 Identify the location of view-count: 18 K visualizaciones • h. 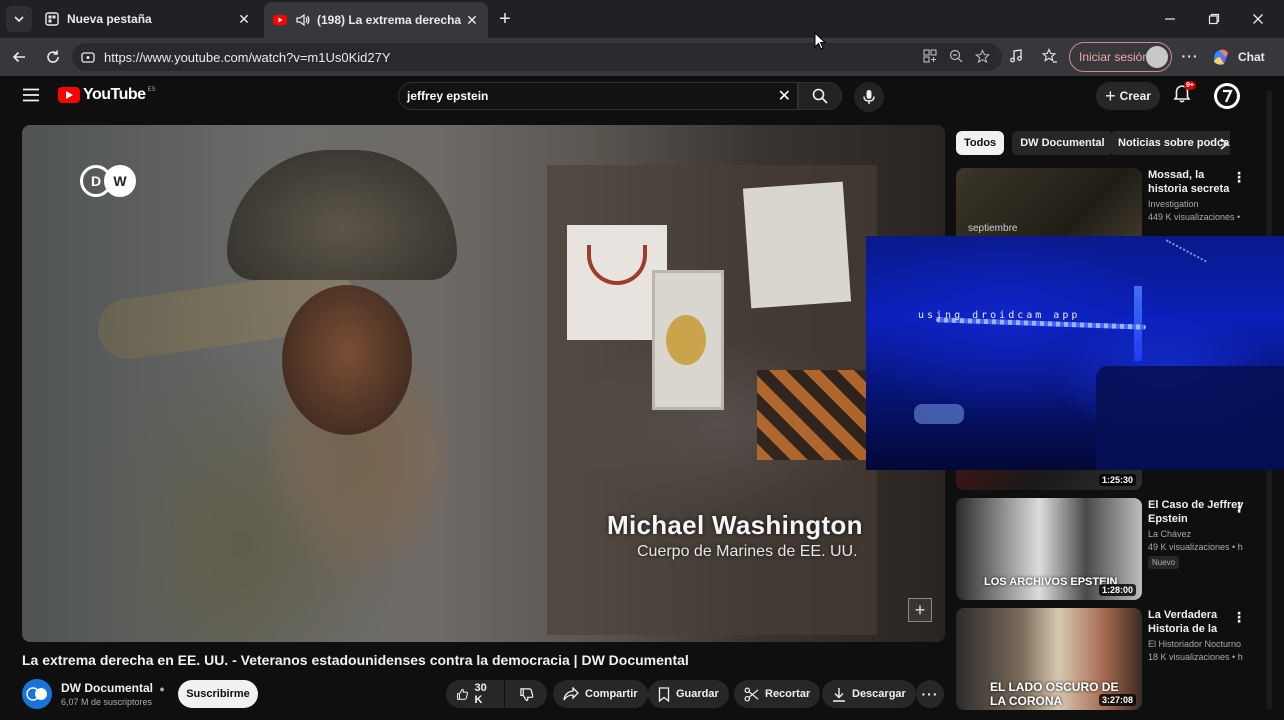
(1195, 657).